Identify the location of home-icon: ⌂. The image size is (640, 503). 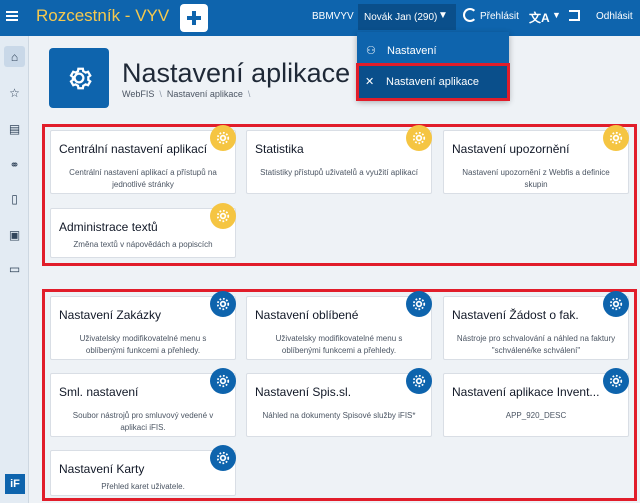
(14, 56).